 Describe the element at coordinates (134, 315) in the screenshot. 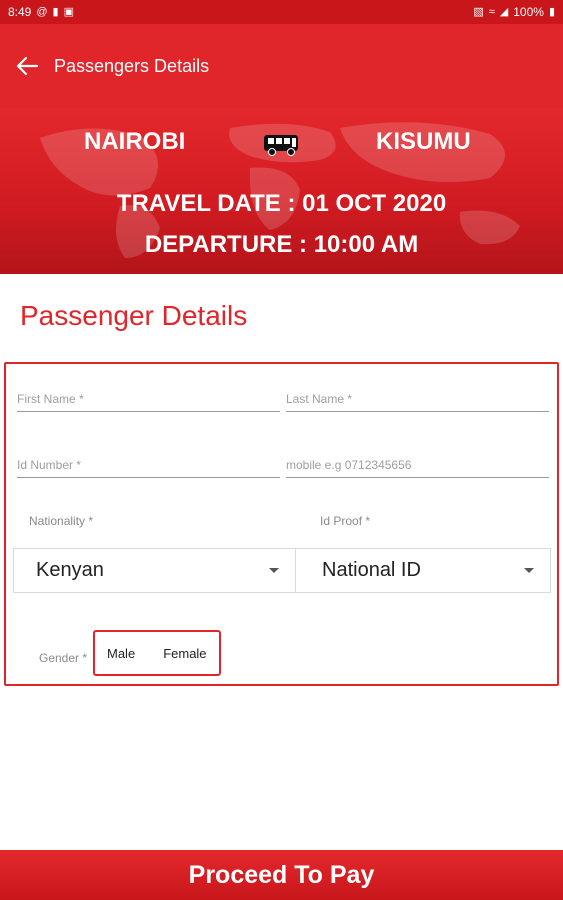

I see `section-title: Passenger Details` at that location.